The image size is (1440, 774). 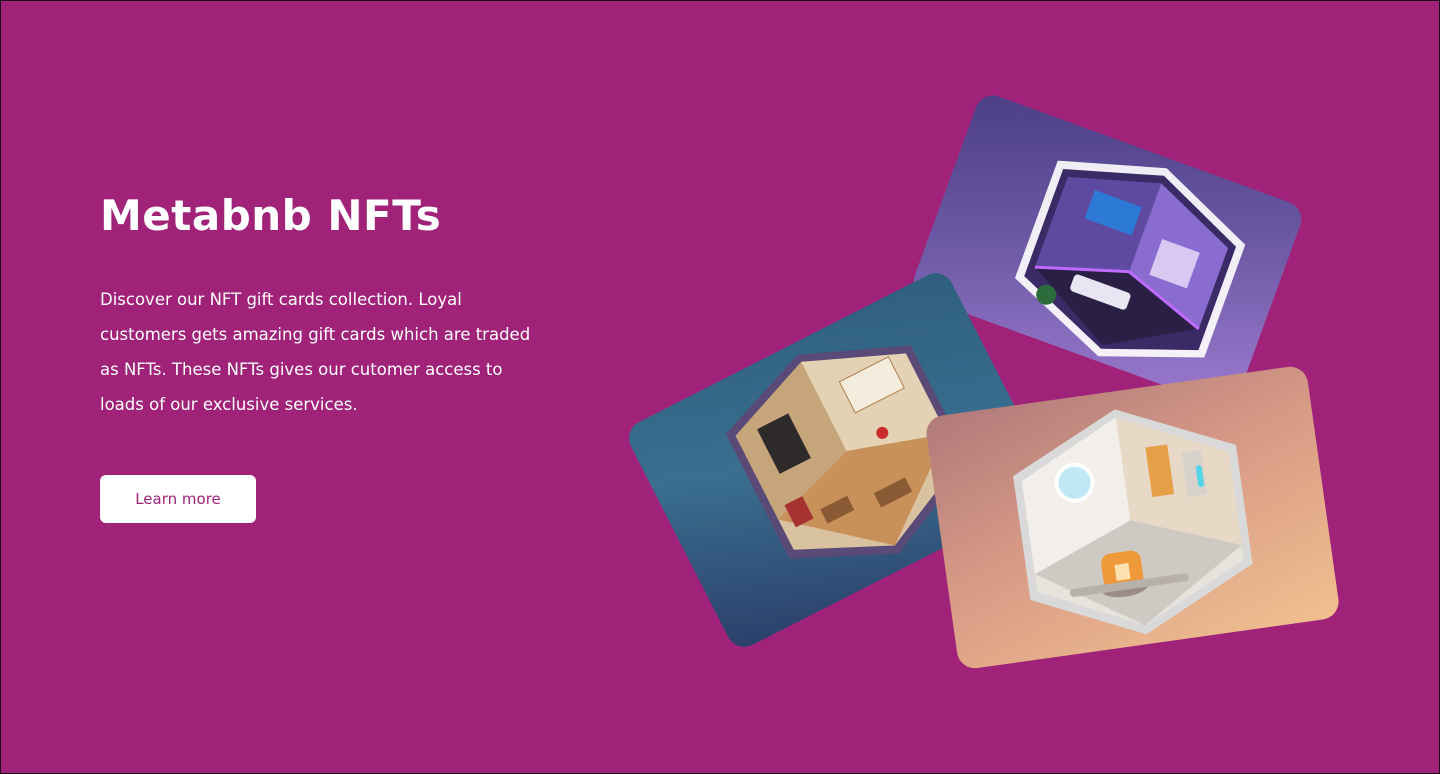 I want to click on learn-more-button: Learn more, so click(x=178, y=499).